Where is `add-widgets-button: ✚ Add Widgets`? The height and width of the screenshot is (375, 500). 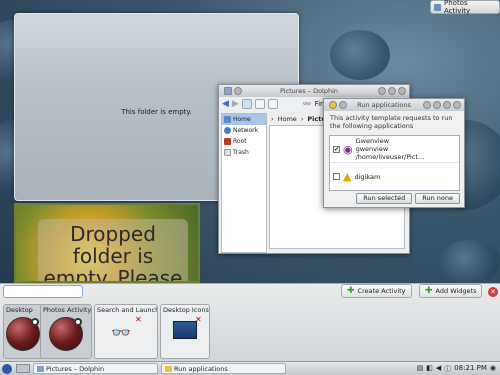
add-widgets-button: ✚ Add Widgets is located at coordinates (451, 291).